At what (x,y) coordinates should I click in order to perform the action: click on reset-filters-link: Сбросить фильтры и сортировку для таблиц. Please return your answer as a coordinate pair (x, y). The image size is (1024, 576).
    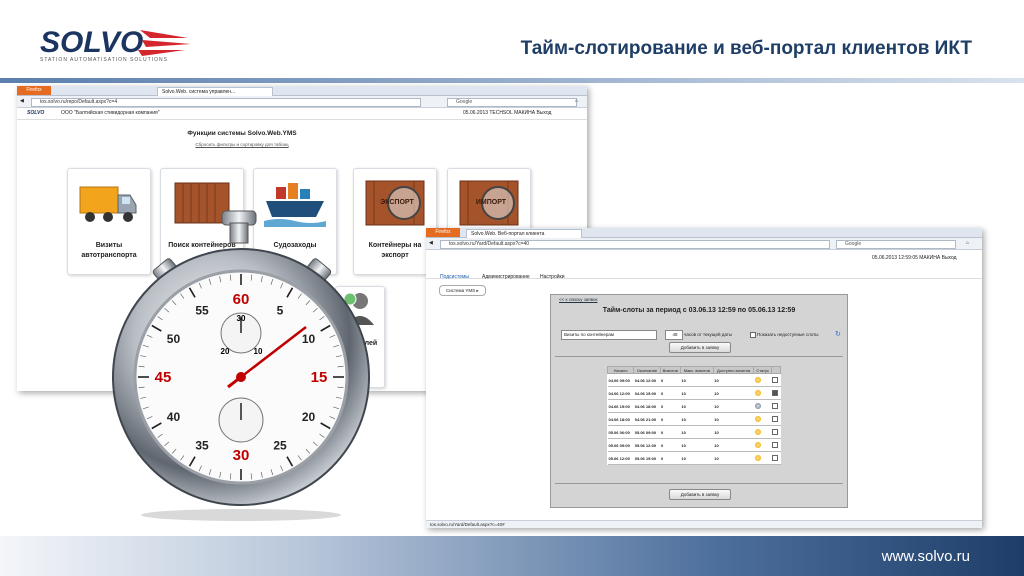
    Looking at the image, I should click on (242, 144).